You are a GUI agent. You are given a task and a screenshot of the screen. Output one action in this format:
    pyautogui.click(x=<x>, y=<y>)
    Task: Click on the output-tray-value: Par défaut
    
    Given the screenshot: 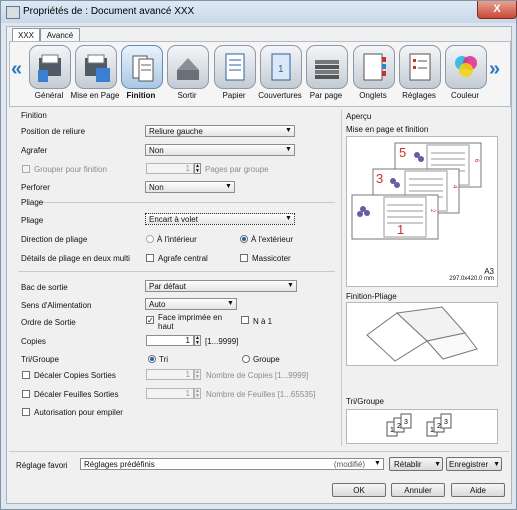 What is the action you would take?
    pyautogui.click(x=167, y=286)
    